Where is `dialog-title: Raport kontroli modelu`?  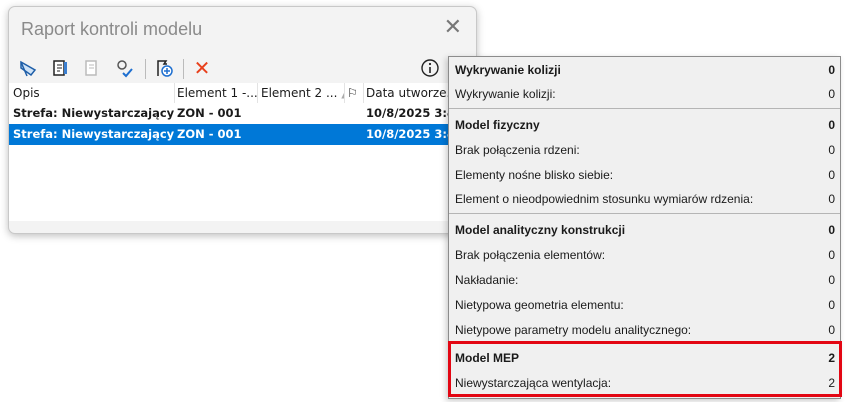
dialog-title: Raport kontroli modelu is located at coordinates (112, 29).